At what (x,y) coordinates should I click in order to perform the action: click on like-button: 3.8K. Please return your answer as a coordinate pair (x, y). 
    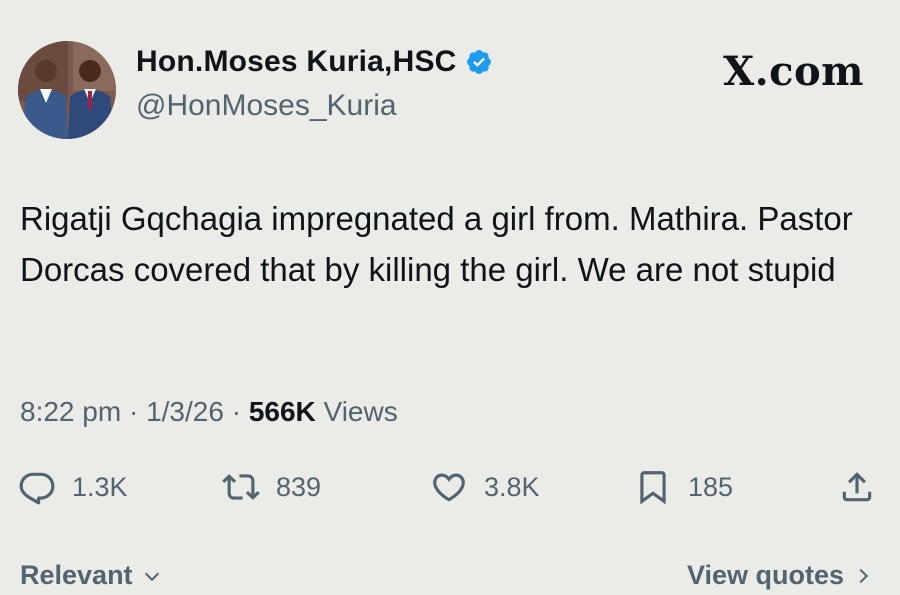
    Looking at the image, I should click on (485, 487).